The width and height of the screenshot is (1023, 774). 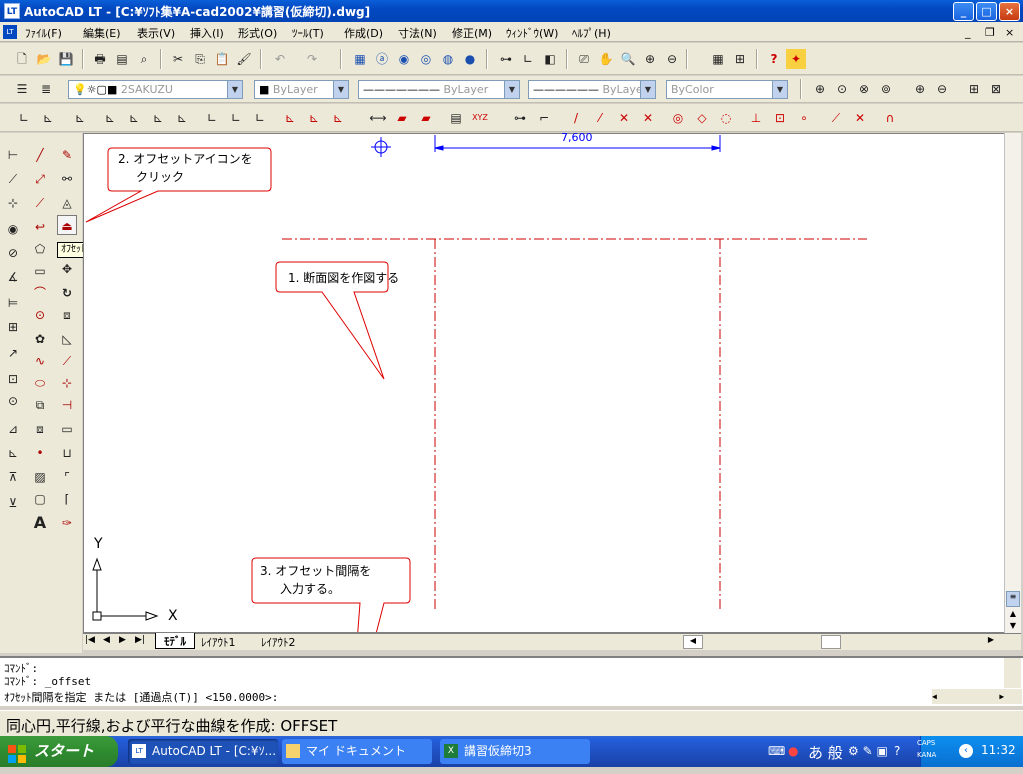 What do you see at coordinates (207, 33) in the screenshot?
I see `menu-insert: 挿入(I)` at bounding box center [207, 33].